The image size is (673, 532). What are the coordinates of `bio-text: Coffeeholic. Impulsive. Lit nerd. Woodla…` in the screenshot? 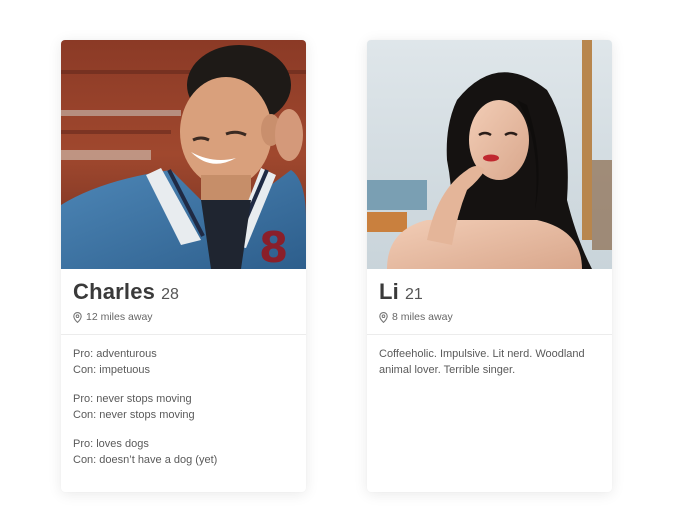 It's located at (482, 362).